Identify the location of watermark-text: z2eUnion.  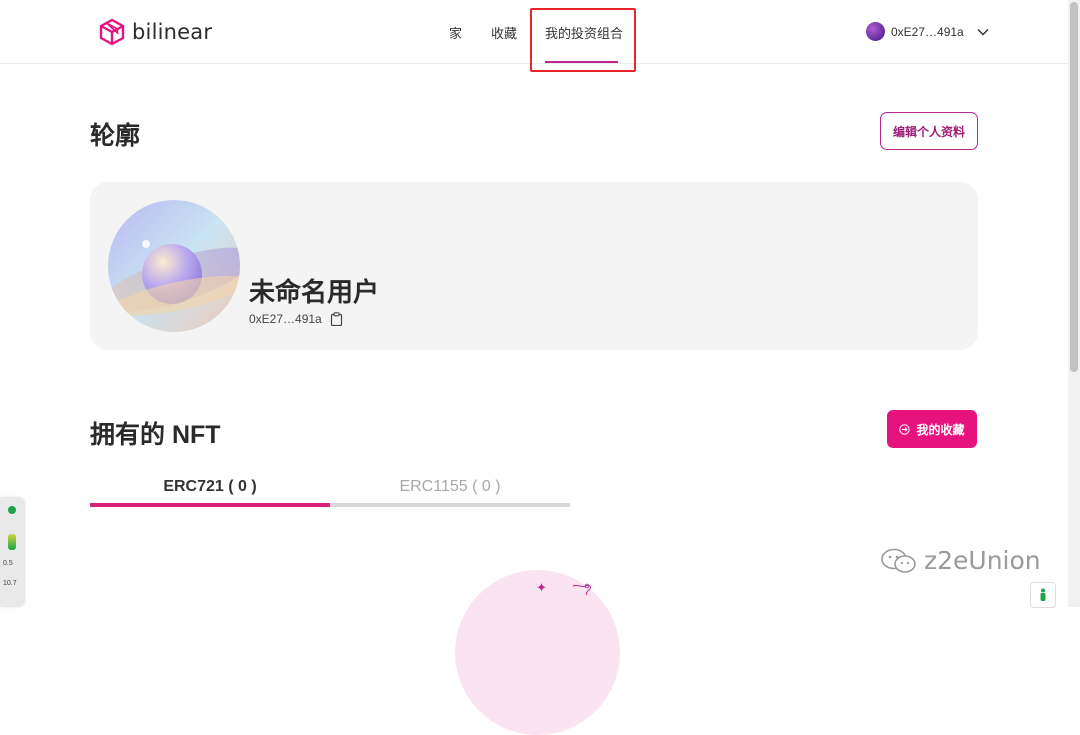
(982, 560).